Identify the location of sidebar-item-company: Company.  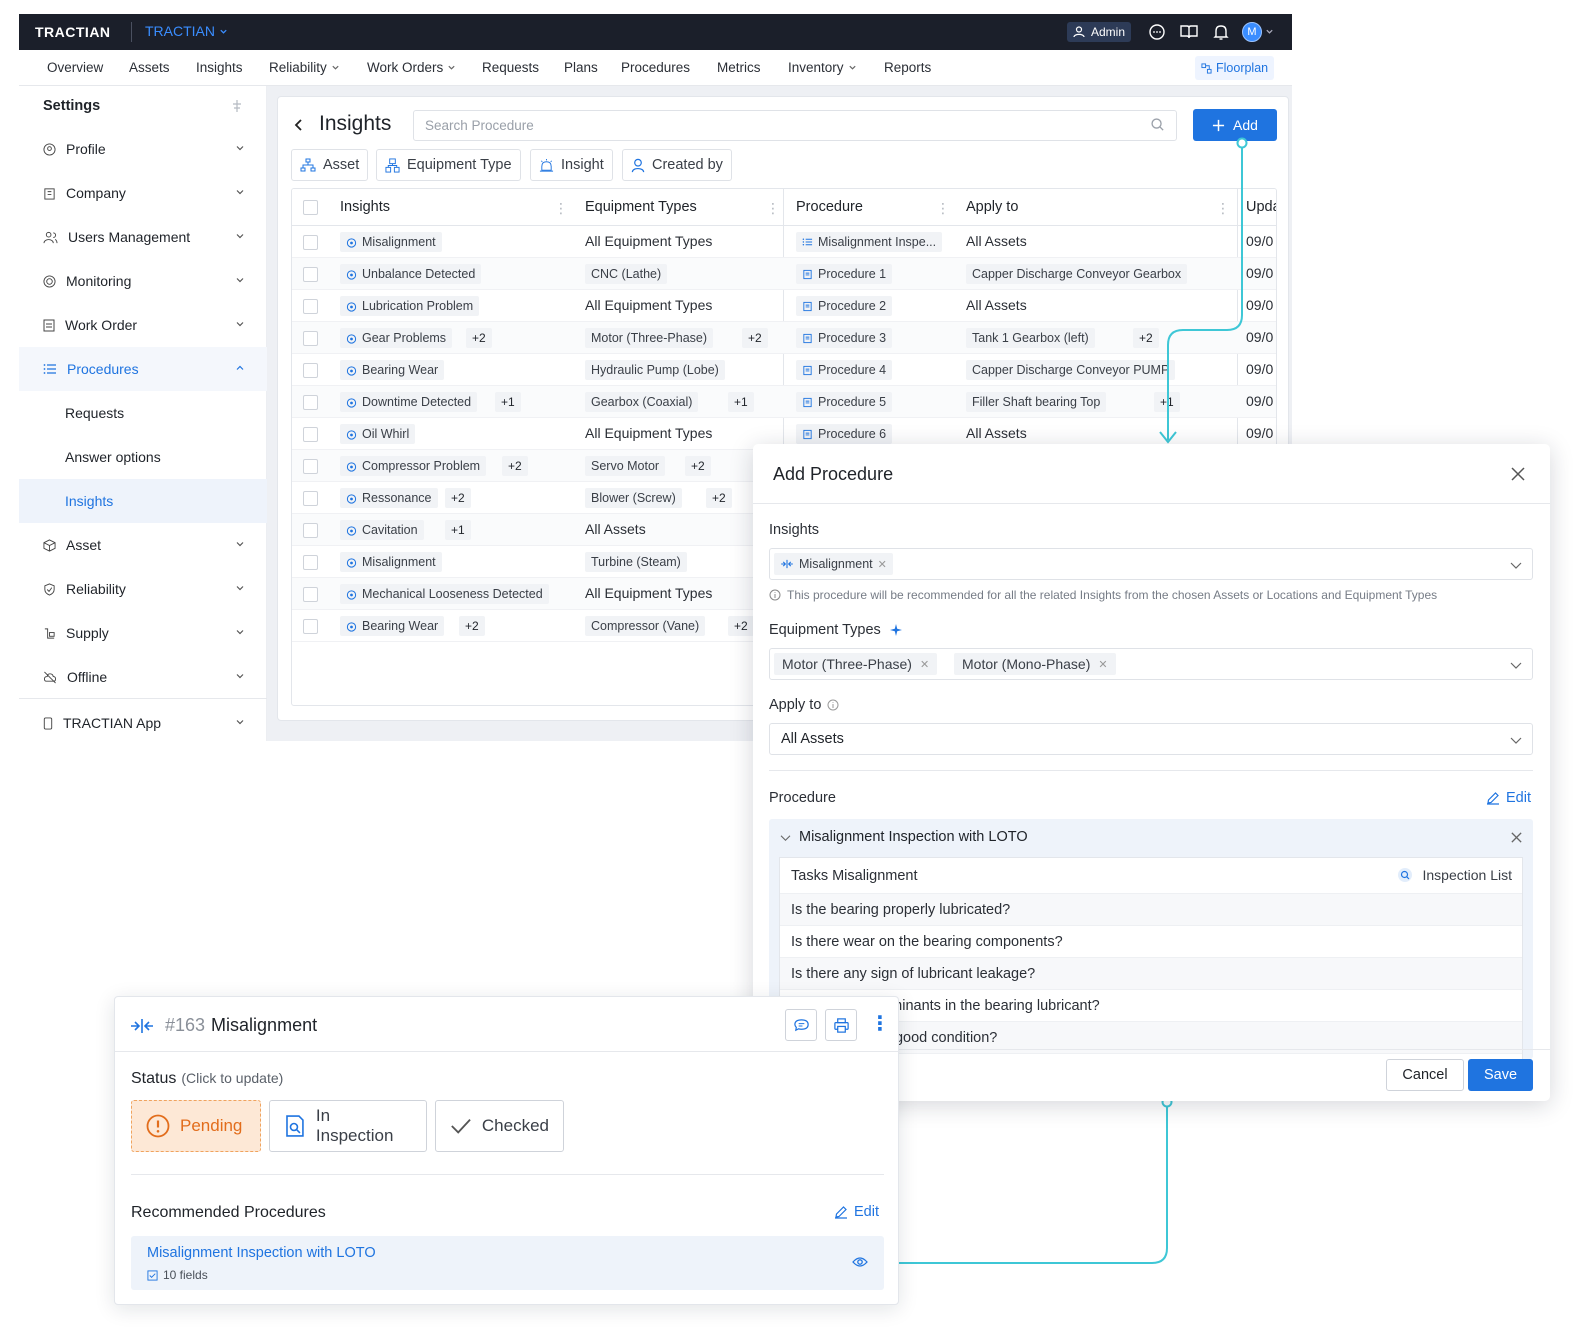
(143, 193).